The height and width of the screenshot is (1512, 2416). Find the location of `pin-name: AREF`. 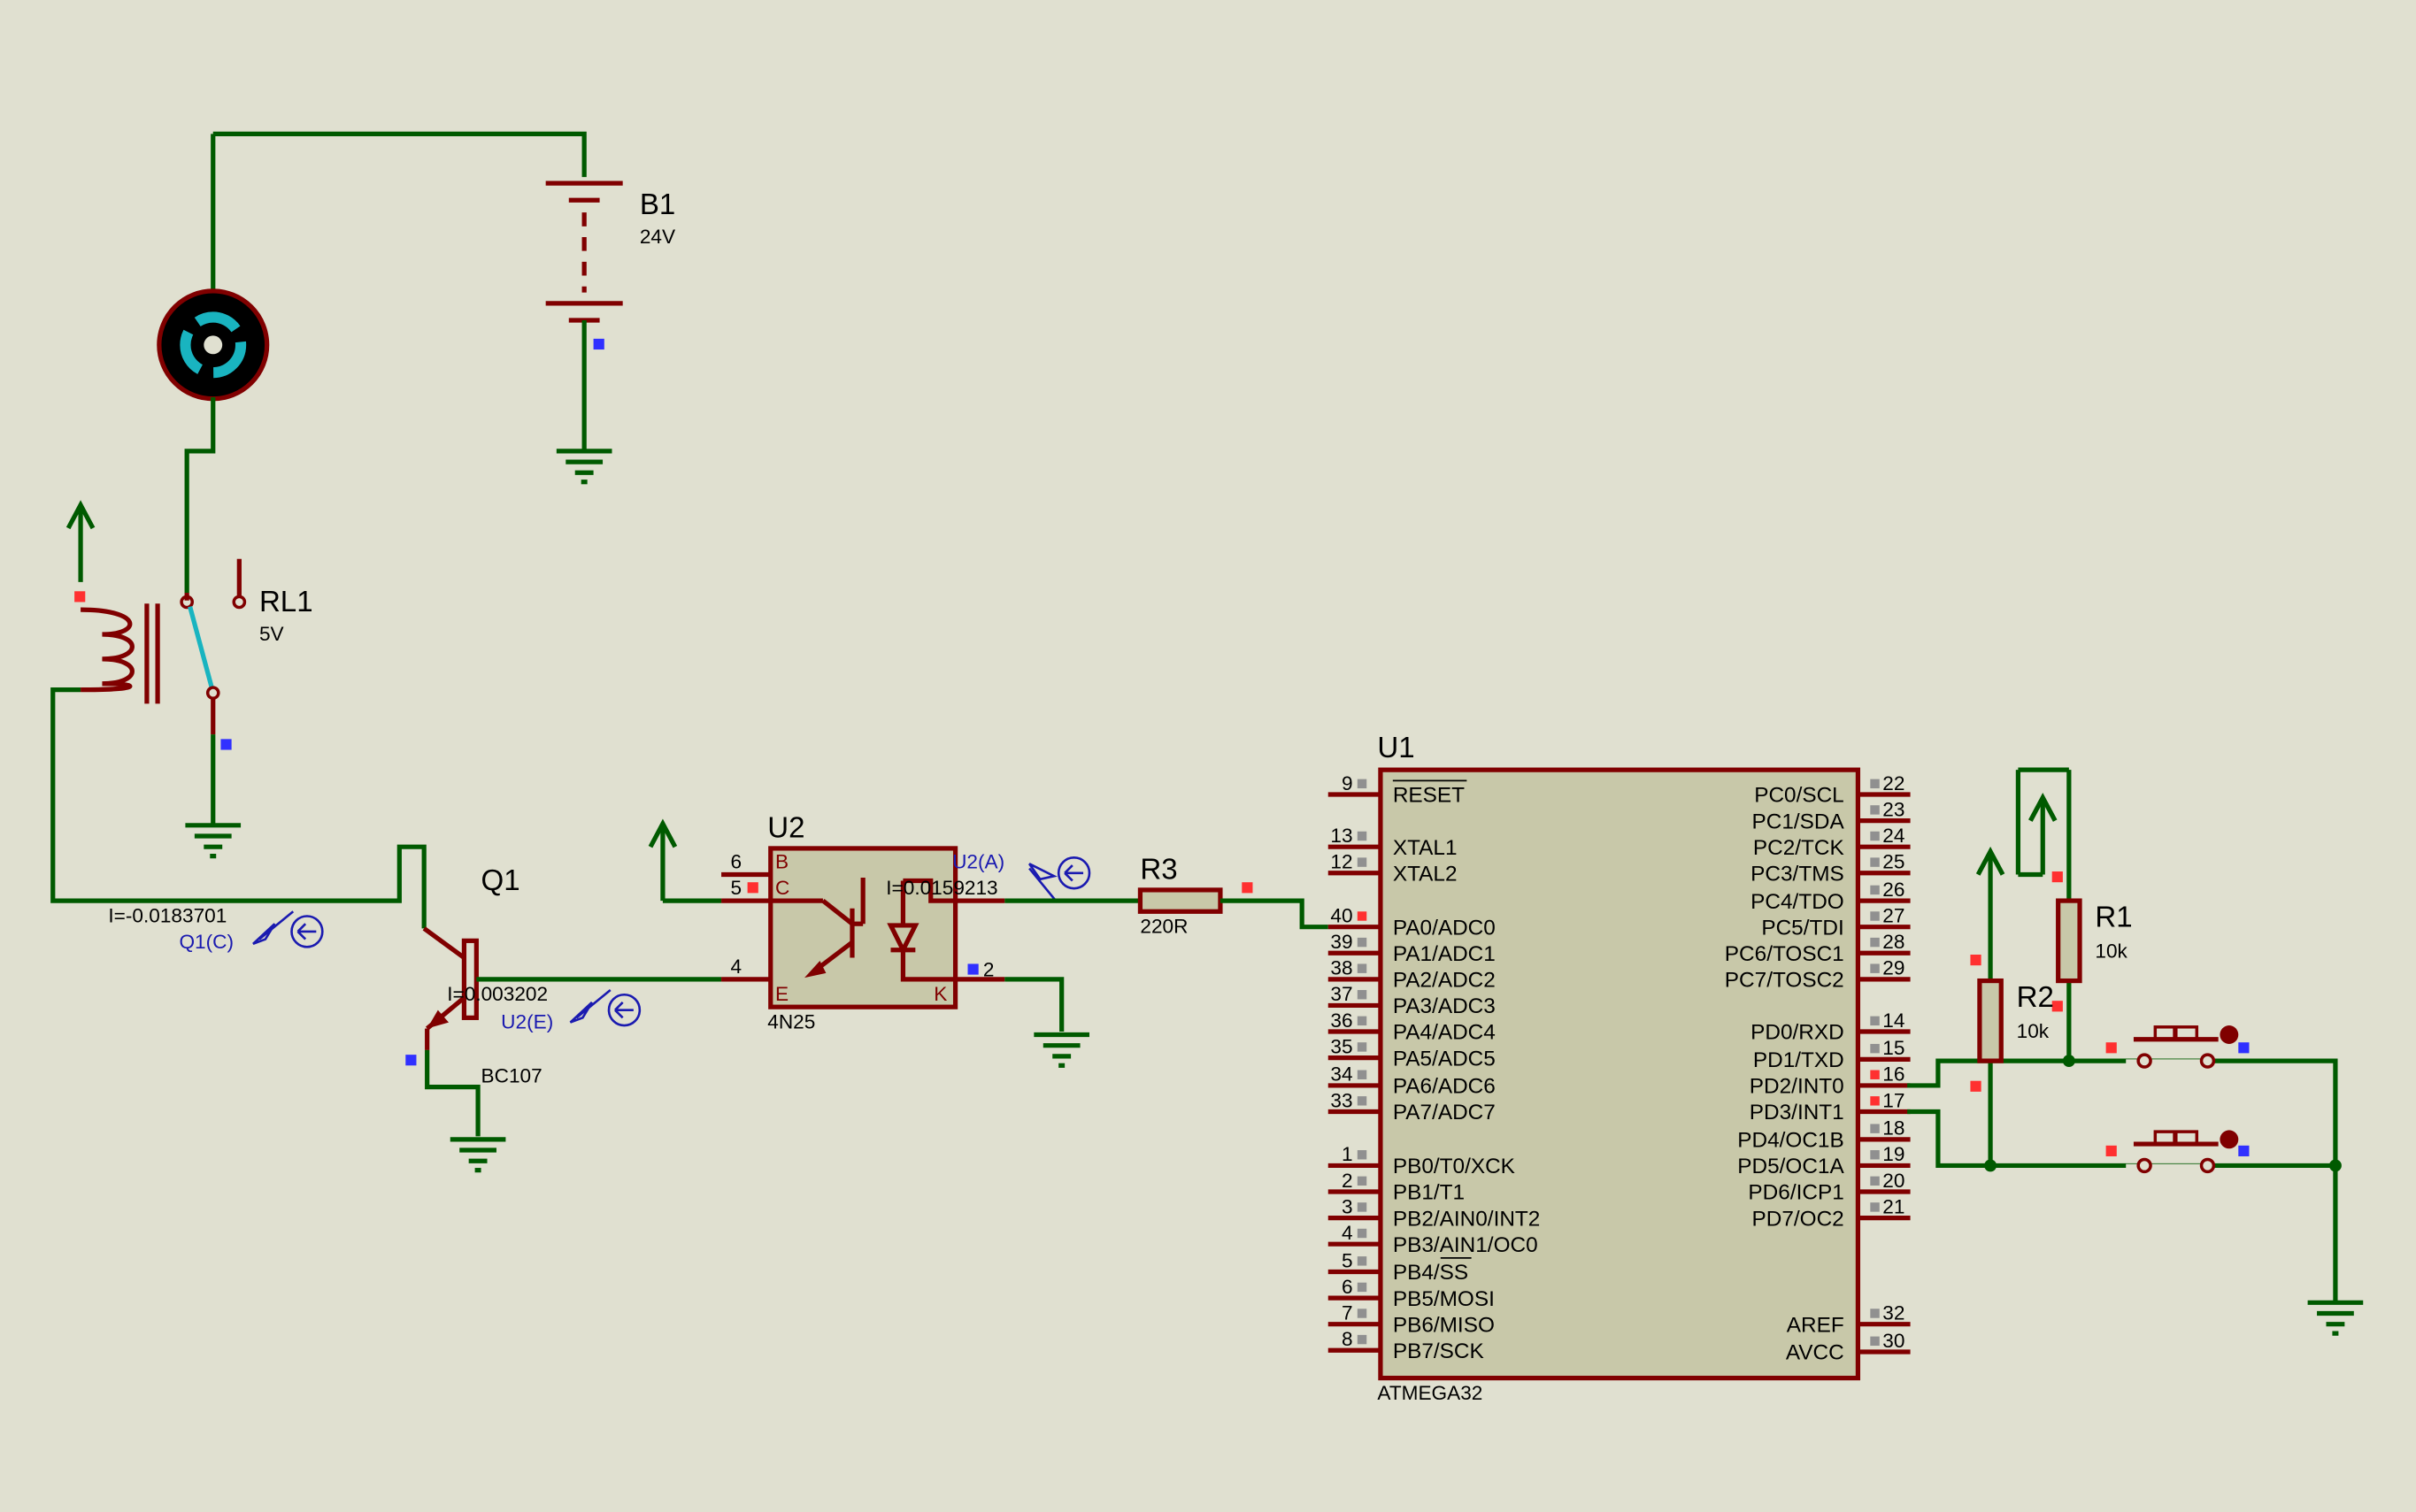

pin-name: AREF is located at coordinates (1815, 1325).